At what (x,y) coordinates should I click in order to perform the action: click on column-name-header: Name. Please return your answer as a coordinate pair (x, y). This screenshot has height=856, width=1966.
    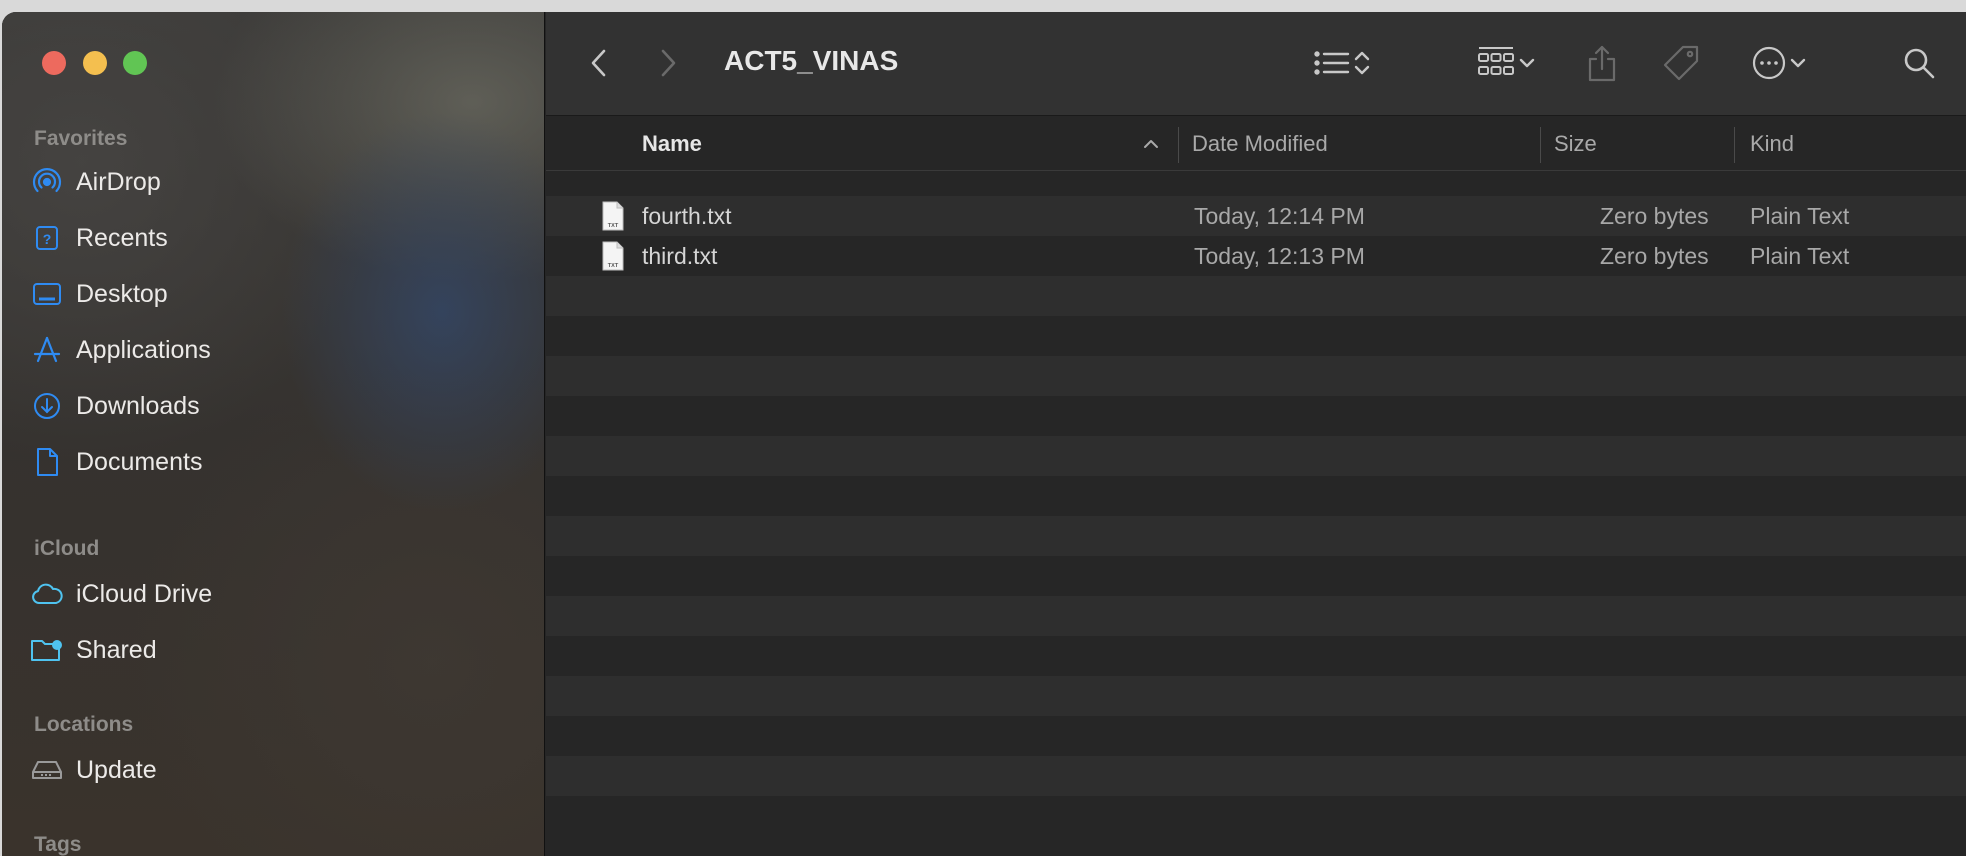
    Looking at the image, I should click on (852, 144).